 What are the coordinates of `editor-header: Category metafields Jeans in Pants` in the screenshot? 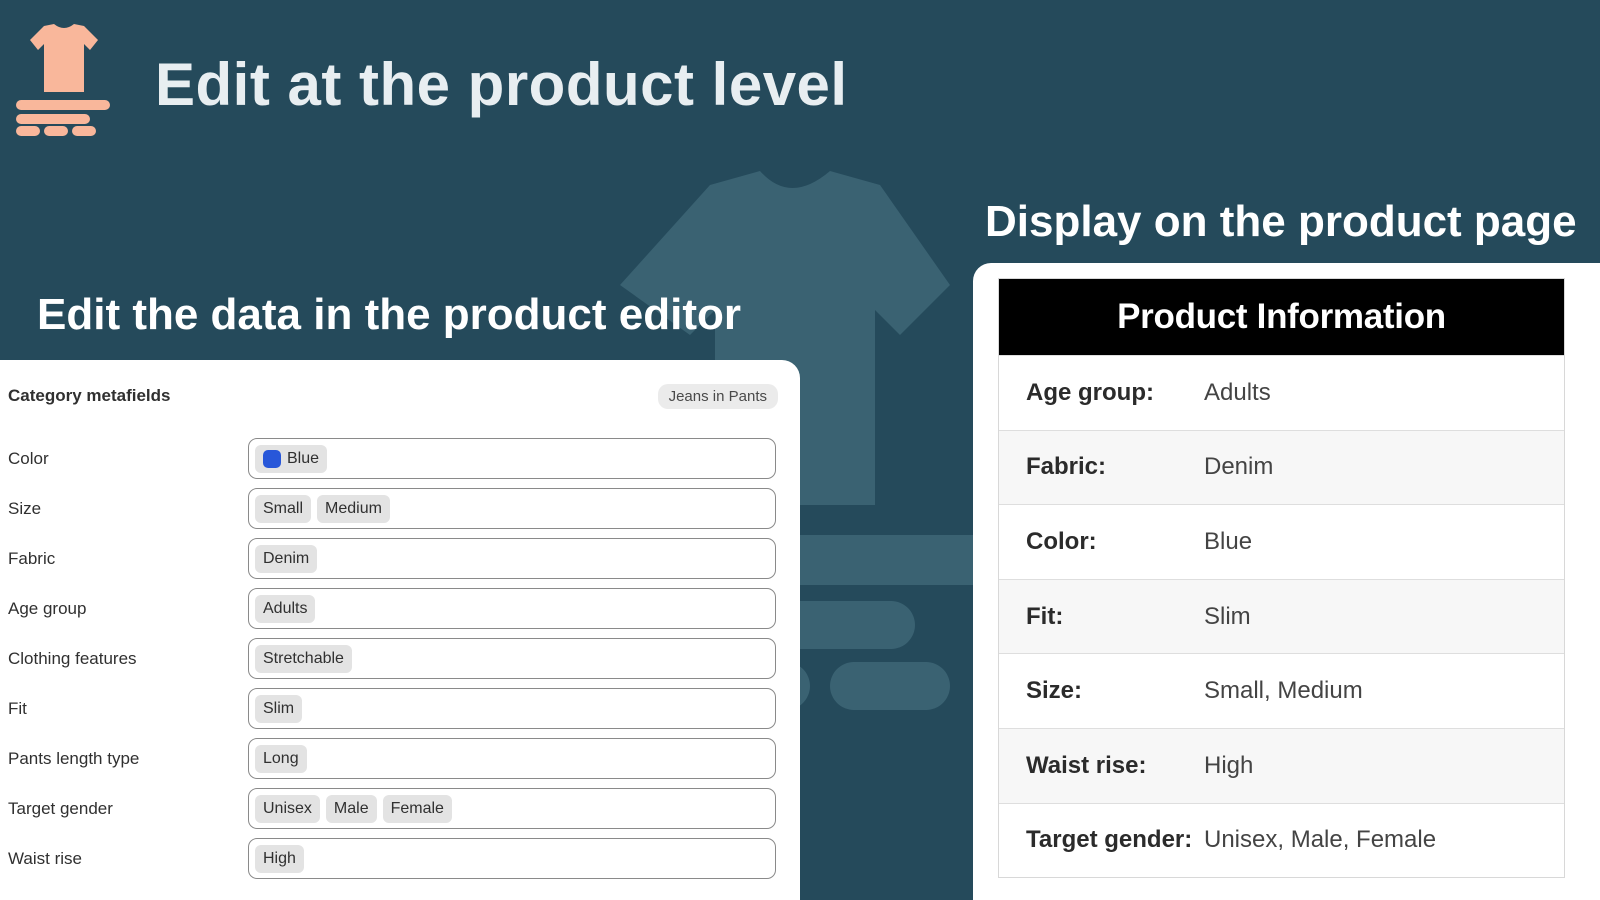 It's located at (393, 396).